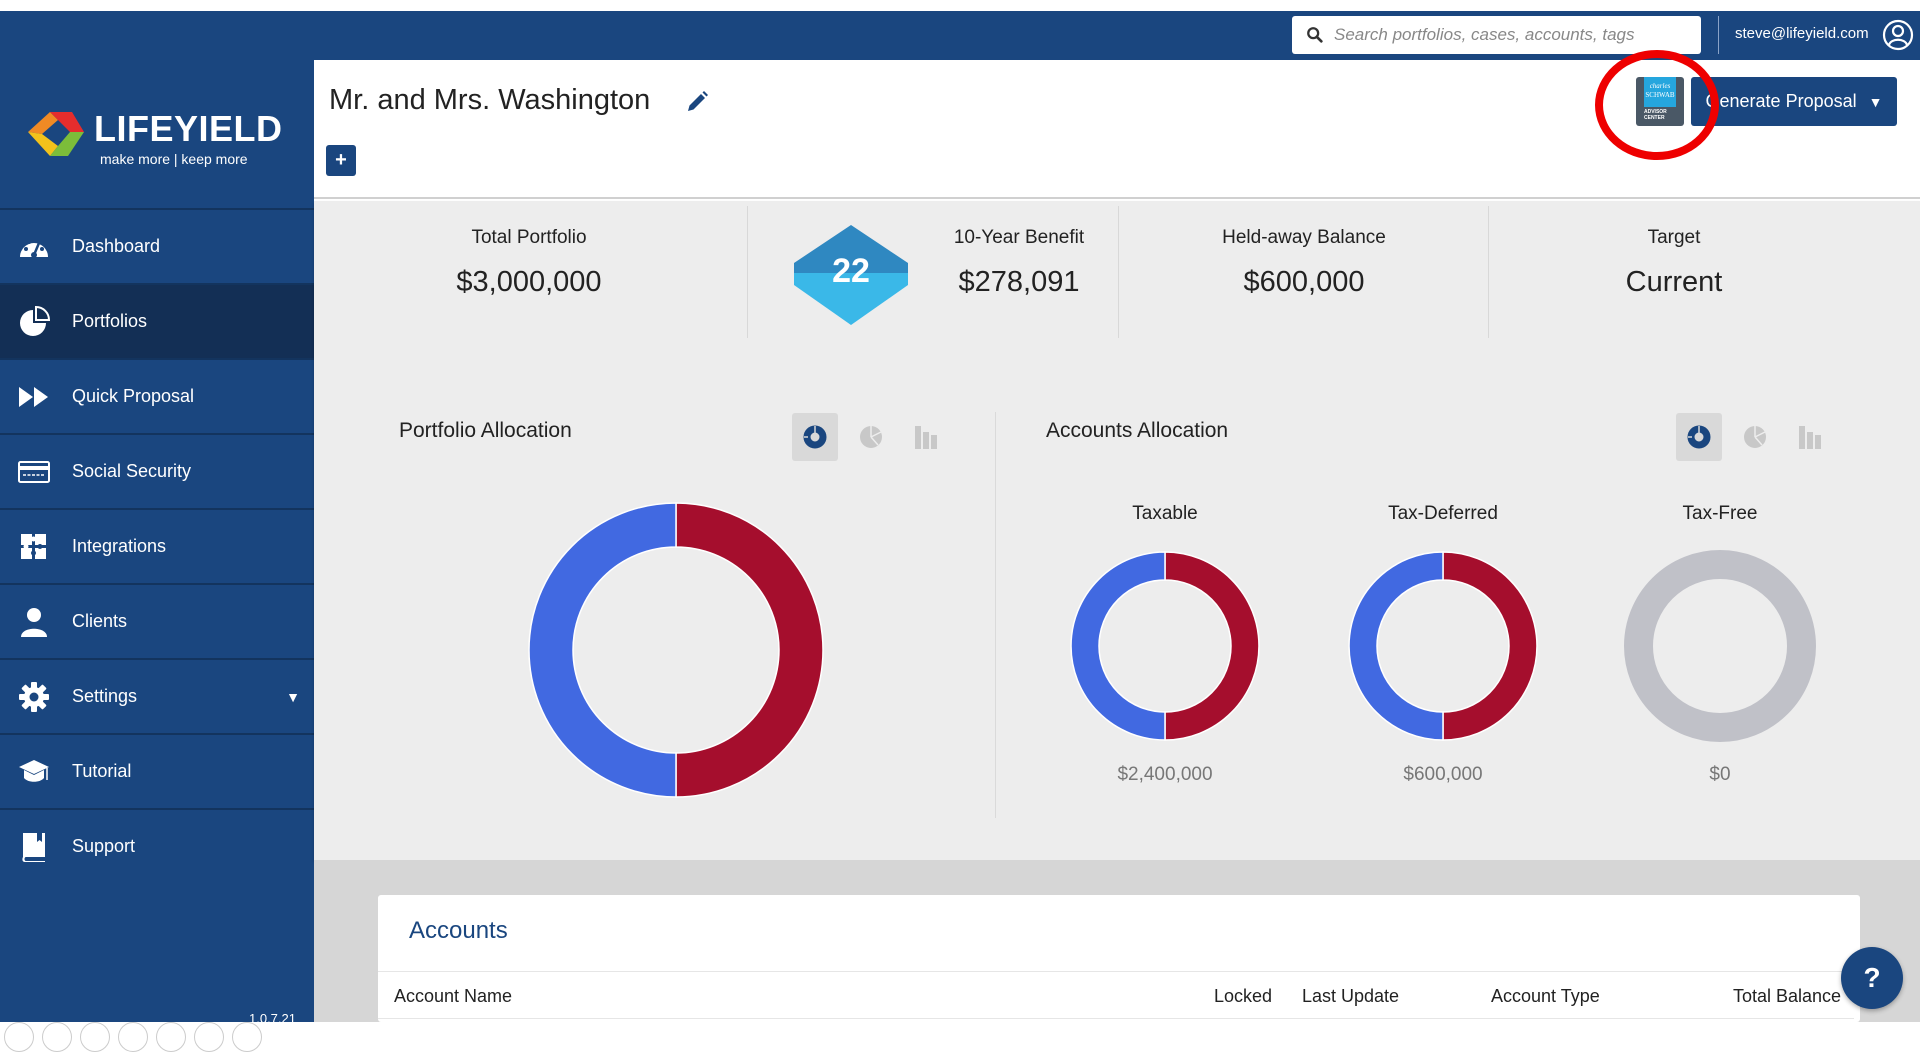 Image resolution: width=1920 pixels, height=1052 pixels. Describe the element at coordinates (209, 1037) in the screenshot. I see `screen-icon` at that location.